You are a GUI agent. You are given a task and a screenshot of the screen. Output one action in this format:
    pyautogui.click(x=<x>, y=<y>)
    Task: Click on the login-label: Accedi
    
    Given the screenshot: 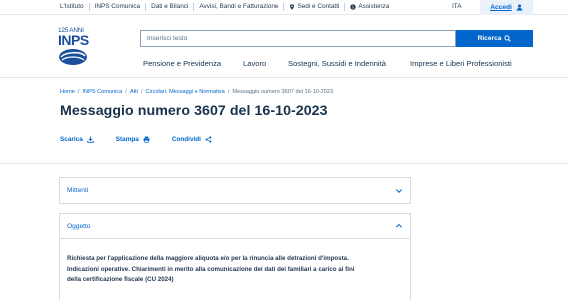 What is the action you would take?
    pyautogui.click(x=501, y=7)
    